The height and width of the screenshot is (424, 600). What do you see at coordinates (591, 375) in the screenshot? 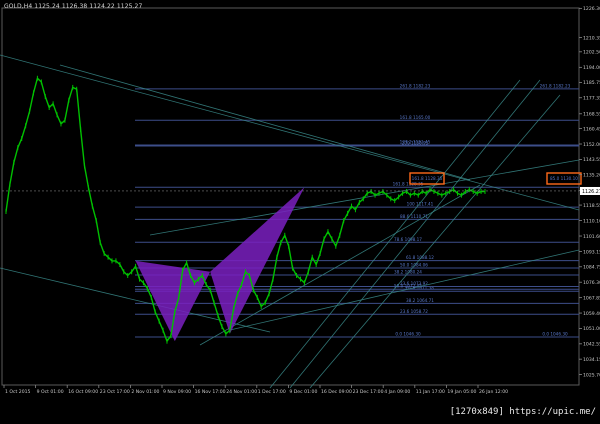
I see `y-tick-label: 1025.70` at bounding box center [591, 375].